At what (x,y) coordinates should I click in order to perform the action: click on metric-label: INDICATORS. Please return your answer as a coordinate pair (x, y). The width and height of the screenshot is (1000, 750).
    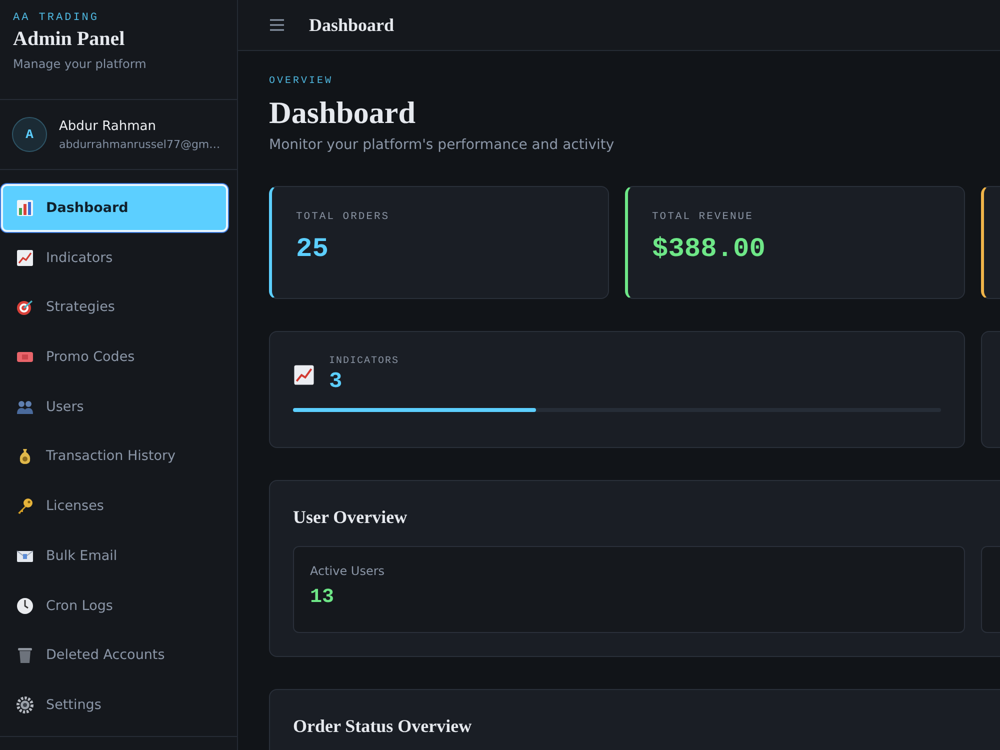
    Looking at the image, I should click on (364, 361).